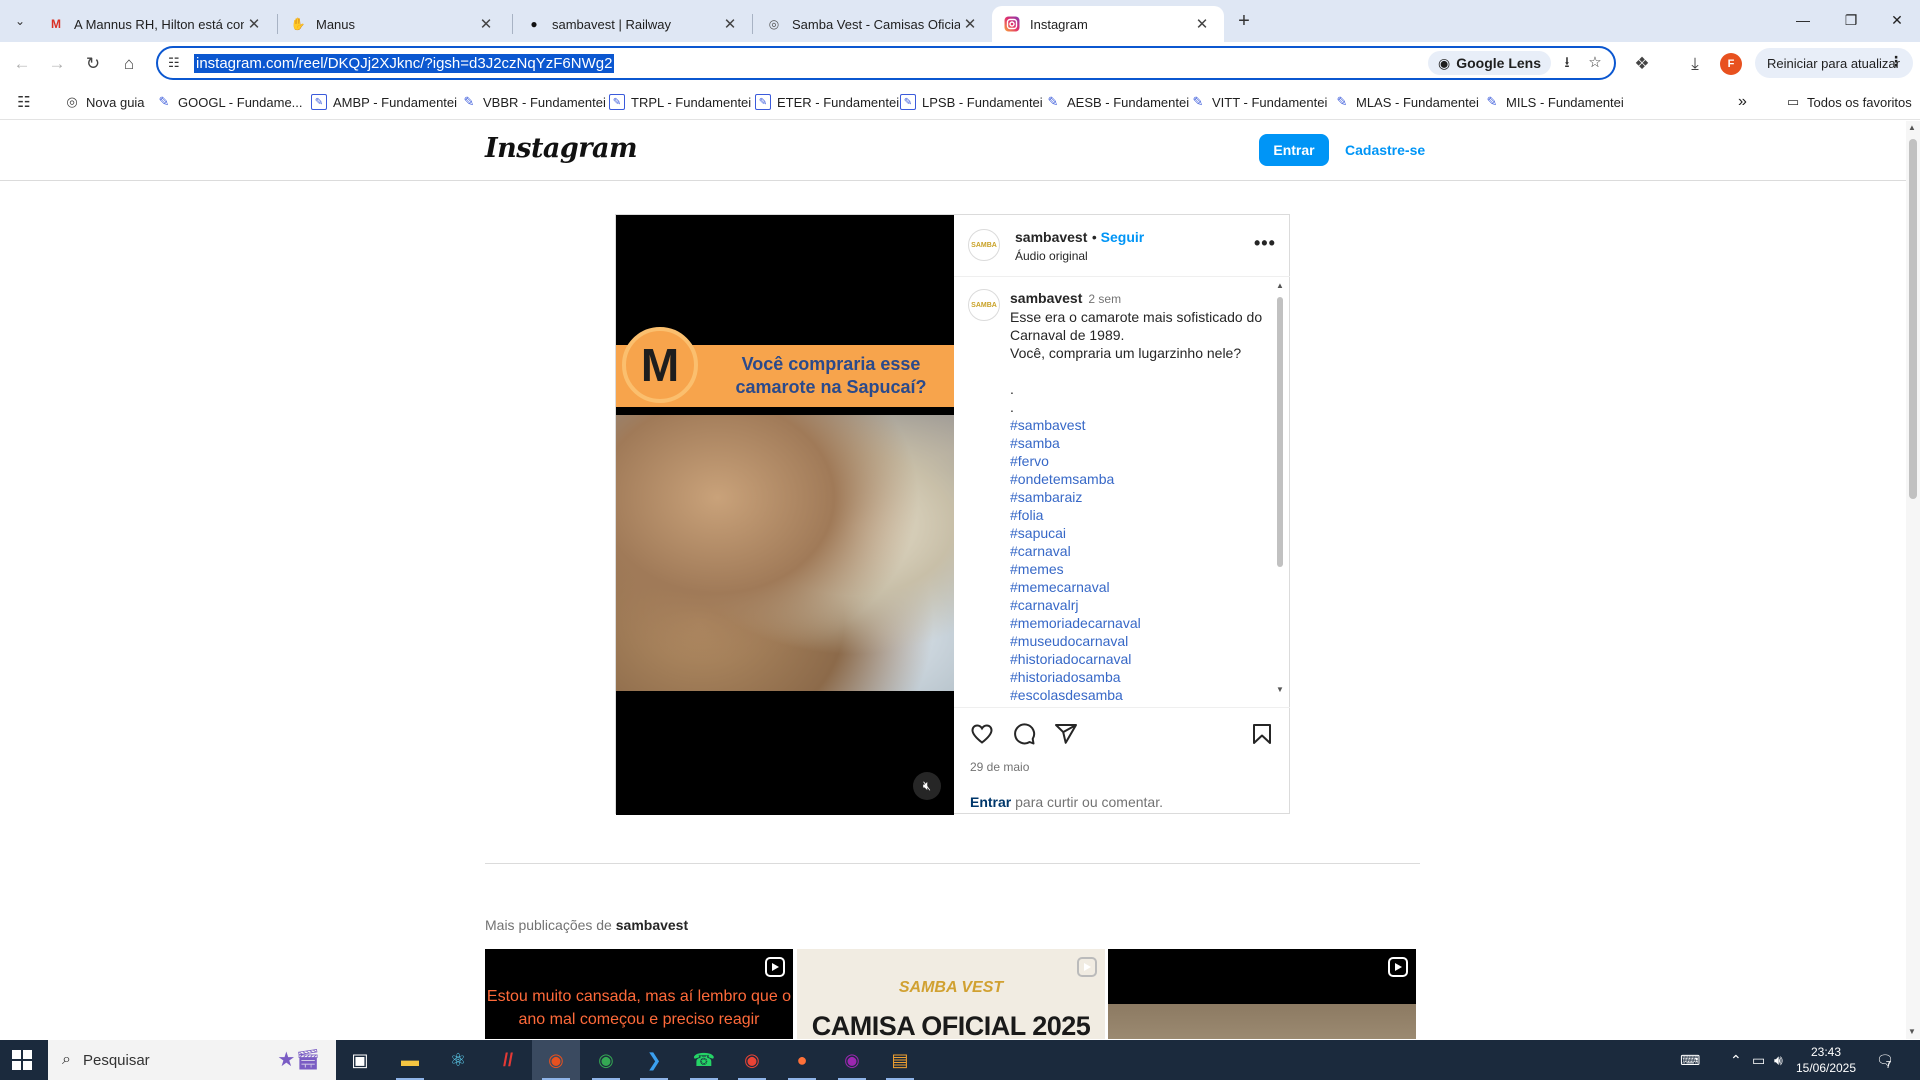 The width and height of the screenshot is (1920, 1080). What do you see at coordinates (1695, 64) in the screenshot?
I see `download-icon: ⤓` at bounding box center [1695, 64].